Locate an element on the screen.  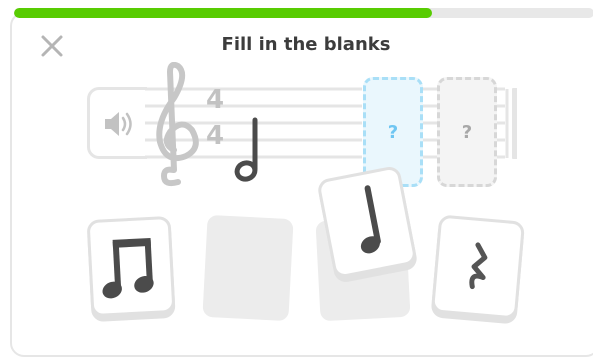
speaker-icon is located at coordinates (118, 124).